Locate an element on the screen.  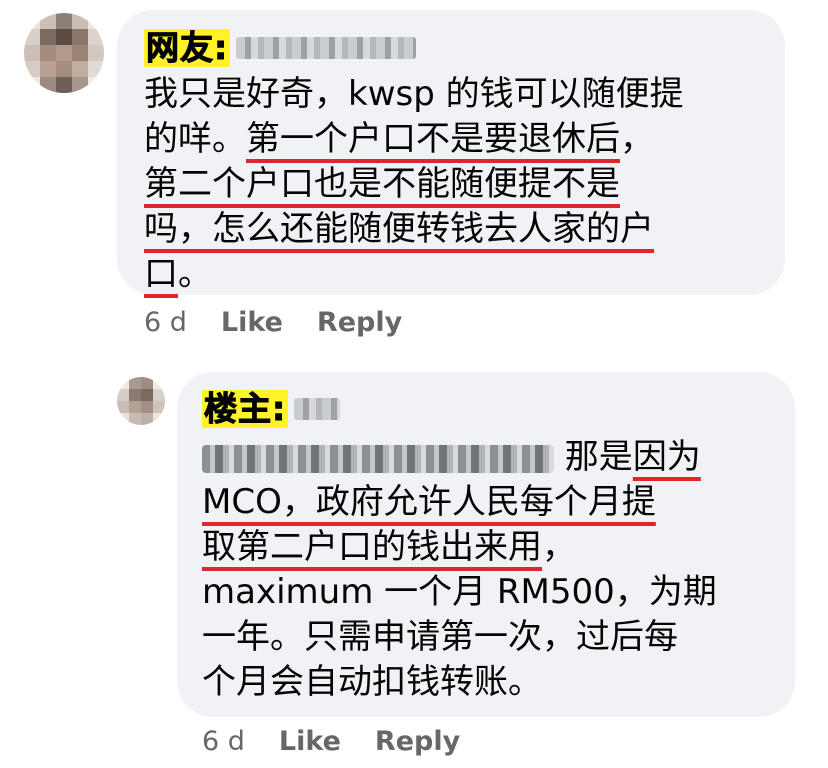
text-segment: 一年。只需申请第一次，过后每 is located at coordinates (440, 637).